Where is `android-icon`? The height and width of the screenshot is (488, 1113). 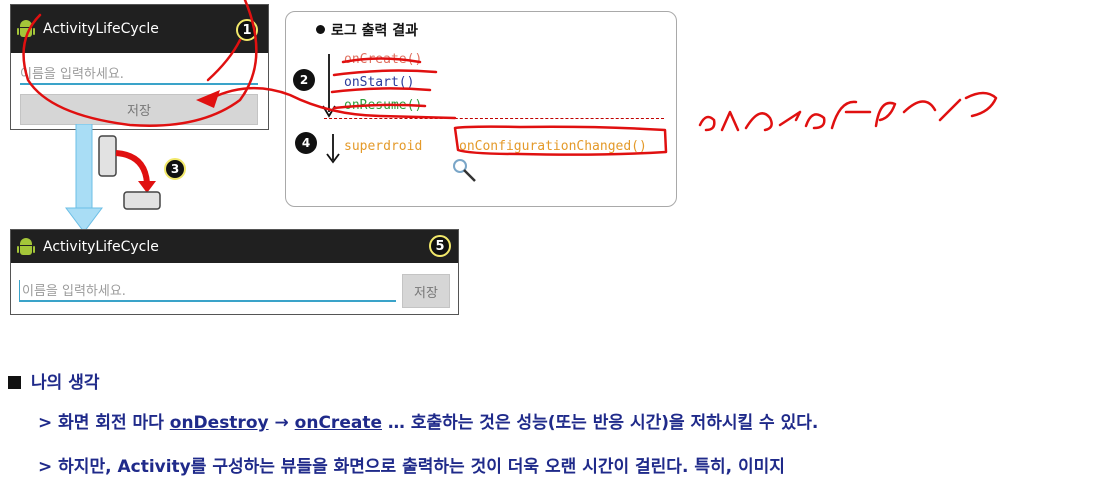 android-icon is located at coordinates (26, 246).